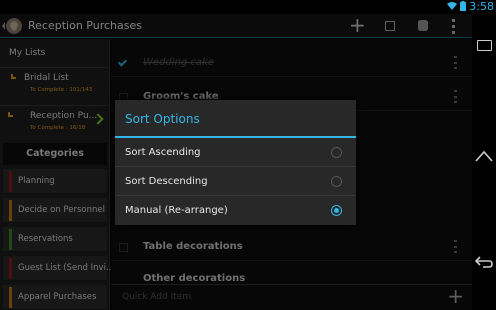 The image size is (496, 310). I want to click on status-time: 3:58, so click(481, 6).